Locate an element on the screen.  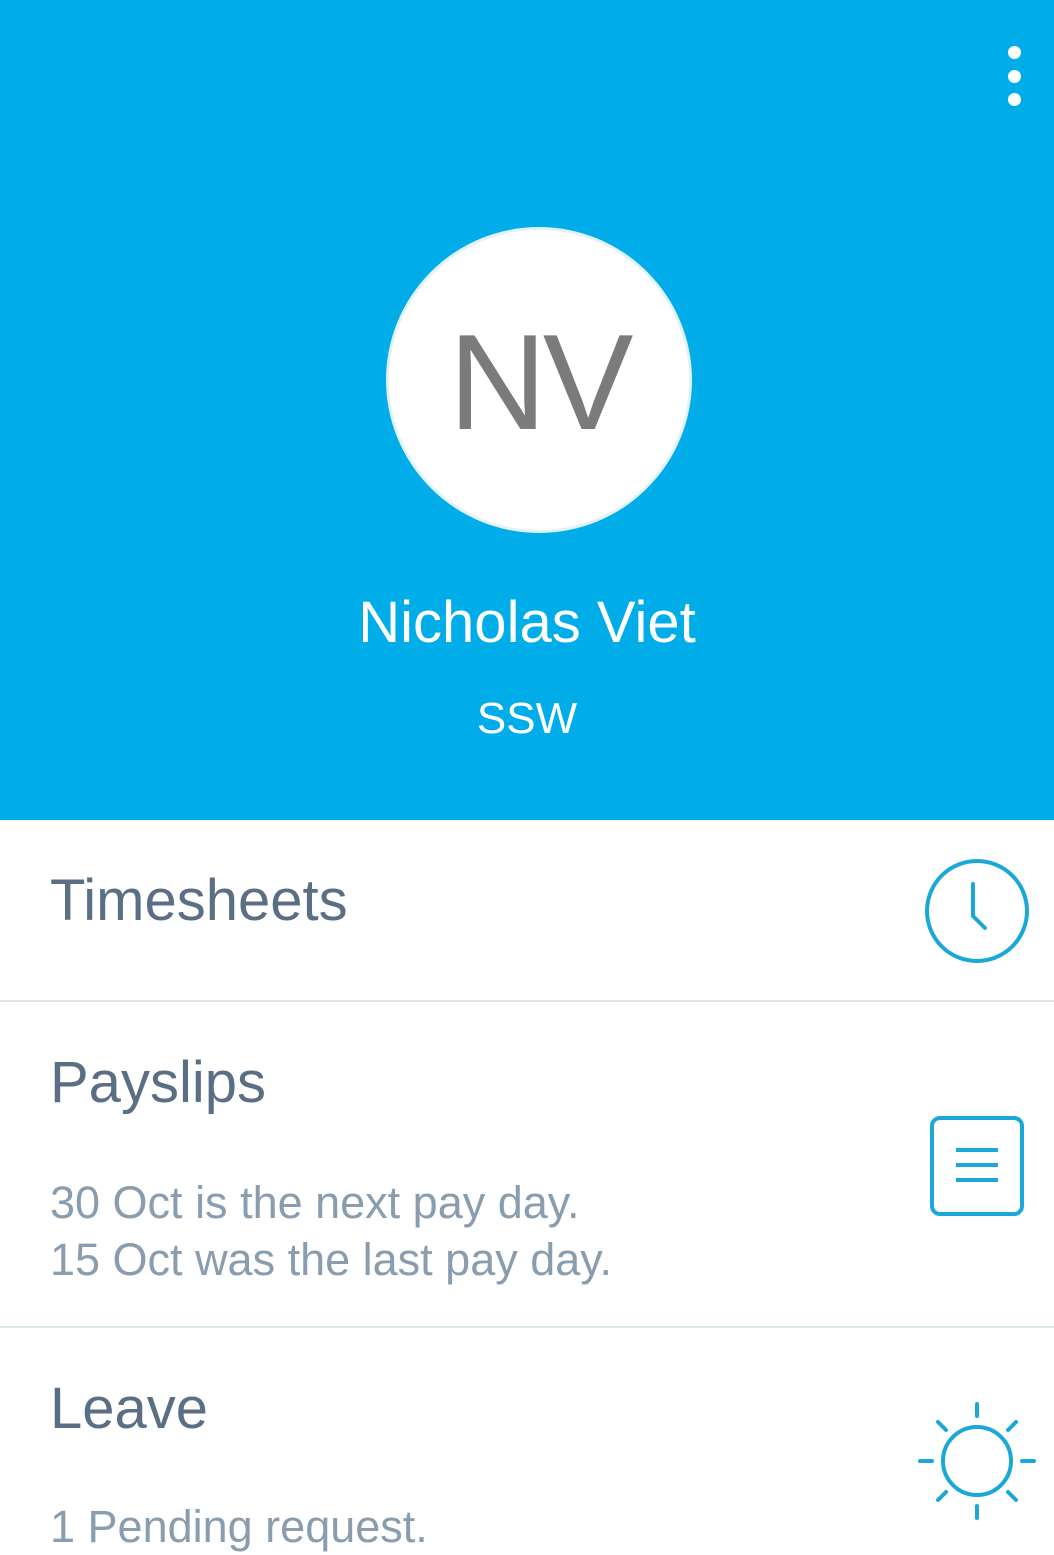
next-pay-day-text: 30 Oct is the next pay day. is located at coordinates (315, 1202).